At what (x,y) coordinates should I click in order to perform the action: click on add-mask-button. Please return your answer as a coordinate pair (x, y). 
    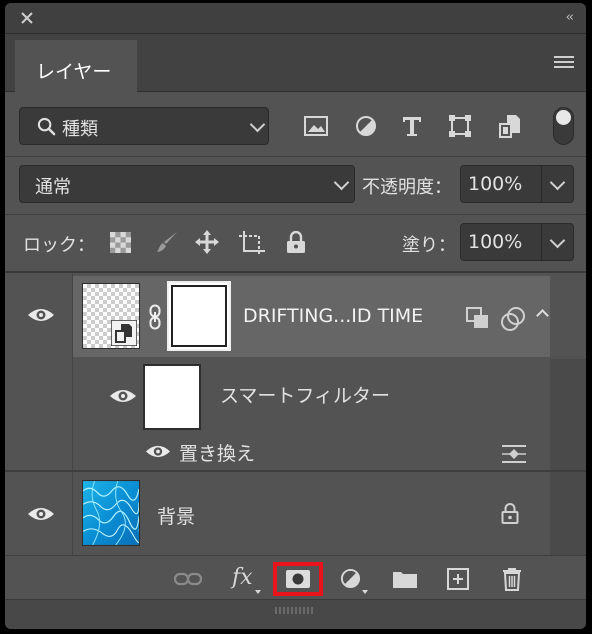
    Looking at the image, I should click on (298, 579).